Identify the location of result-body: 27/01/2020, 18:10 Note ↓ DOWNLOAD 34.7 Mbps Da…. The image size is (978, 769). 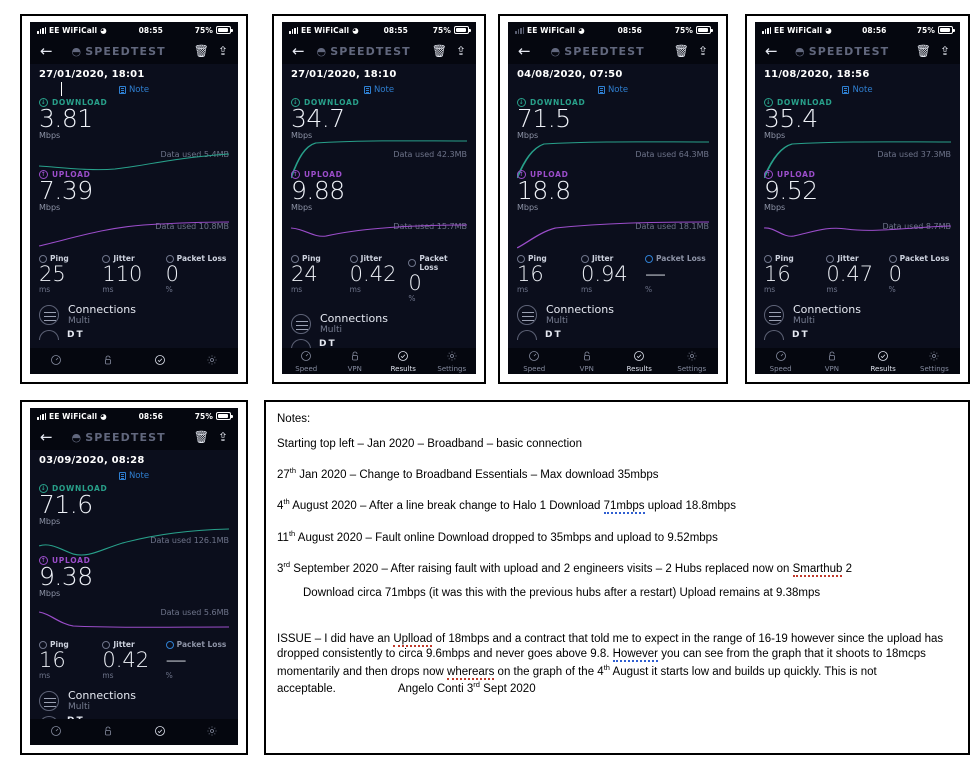
(379, 207).